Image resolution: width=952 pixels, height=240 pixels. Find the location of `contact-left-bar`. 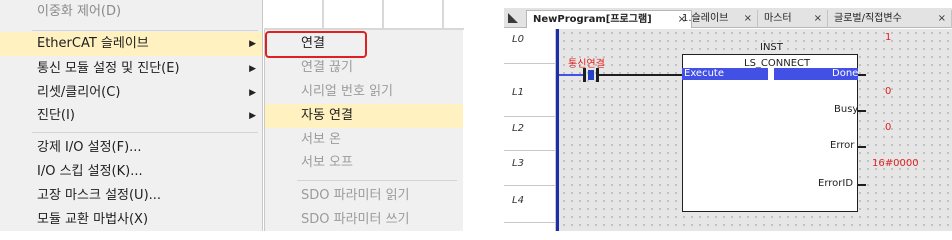

contact-left-bar is located at coordinates (584, 75).